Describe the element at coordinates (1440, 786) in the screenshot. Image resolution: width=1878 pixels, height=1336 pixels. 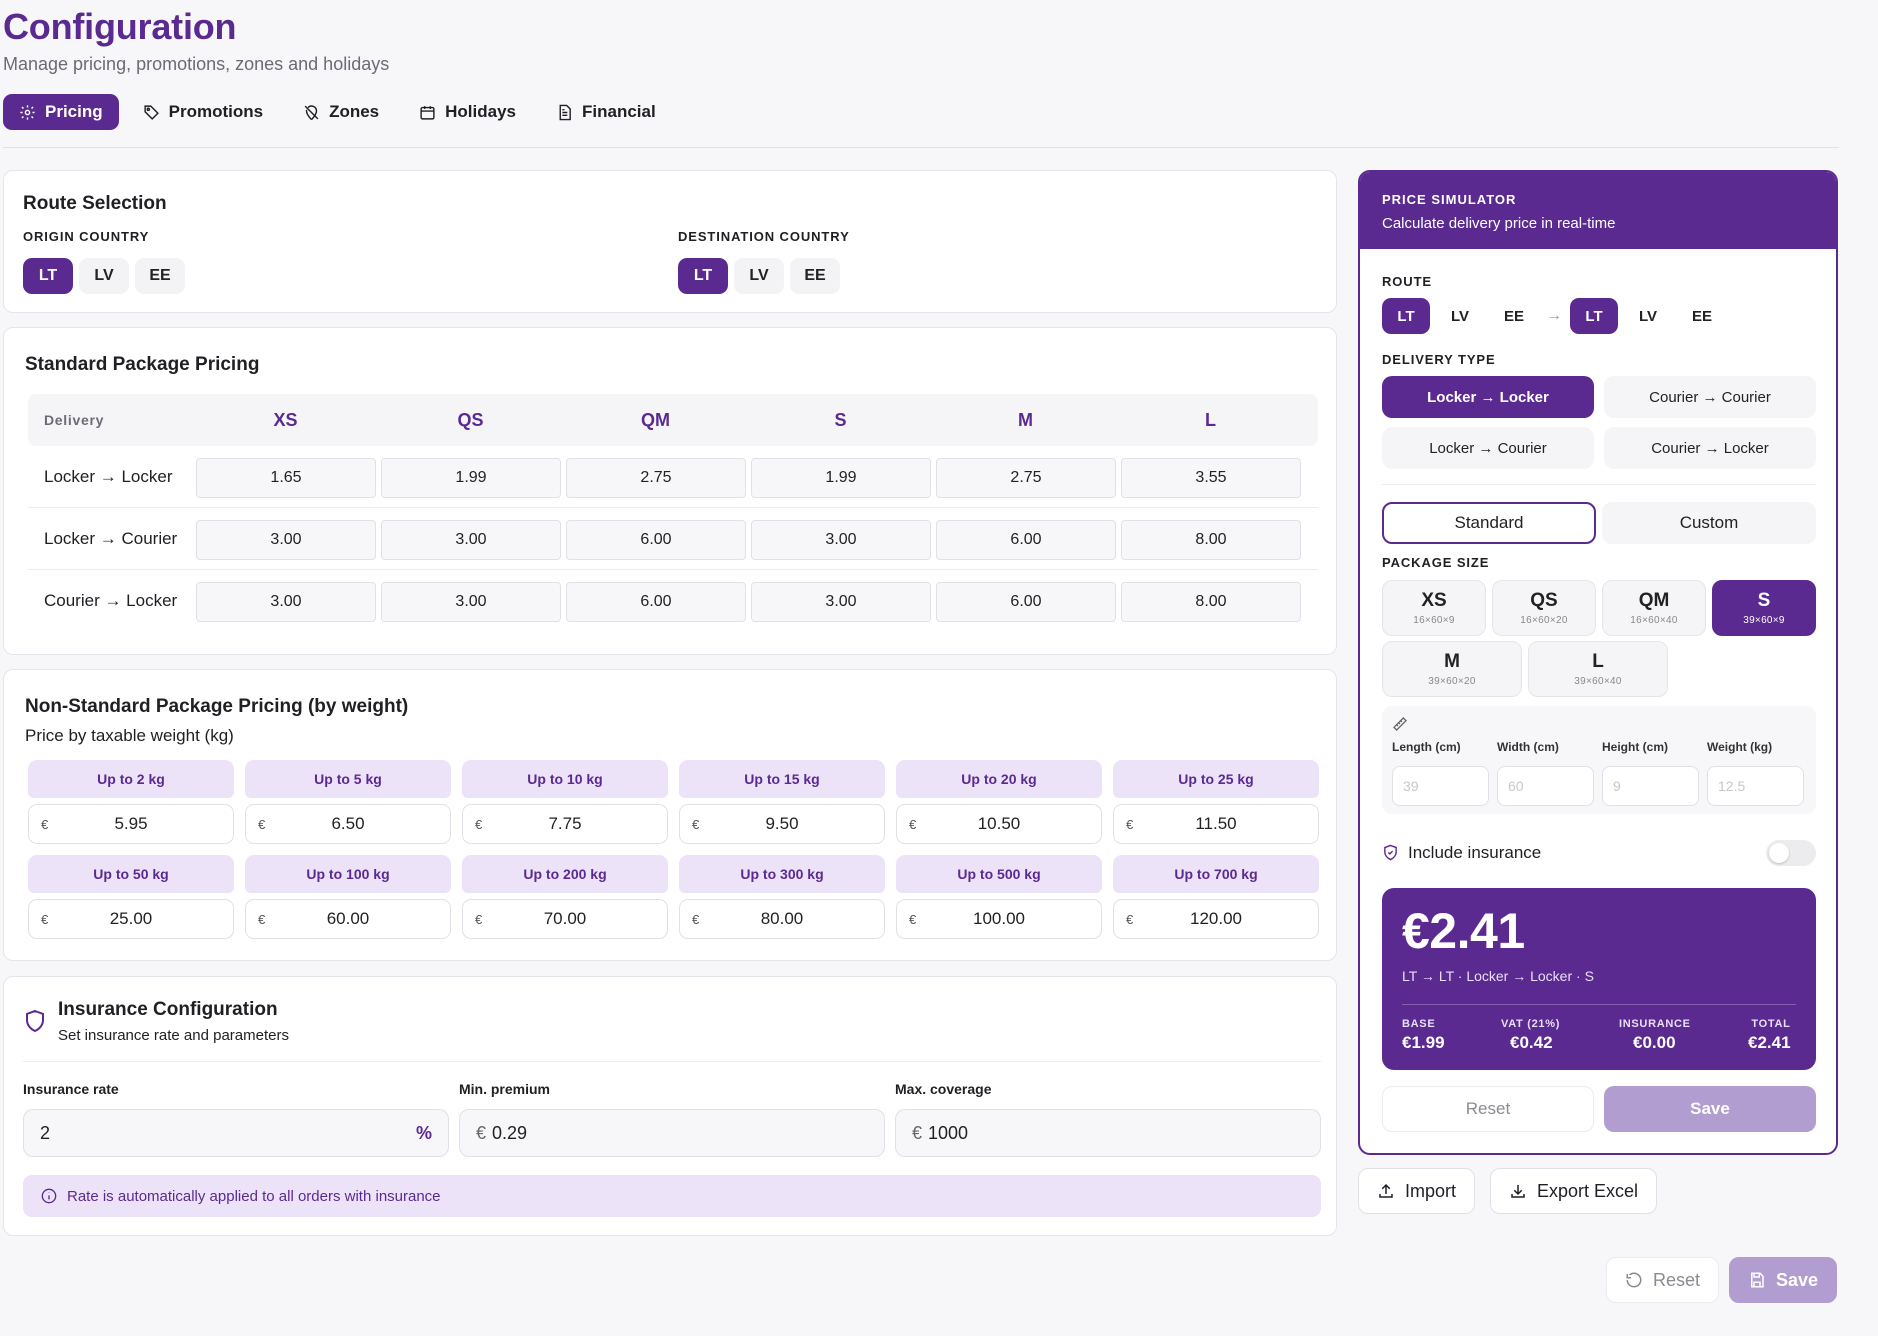
I see `length-input: 39` at that location.